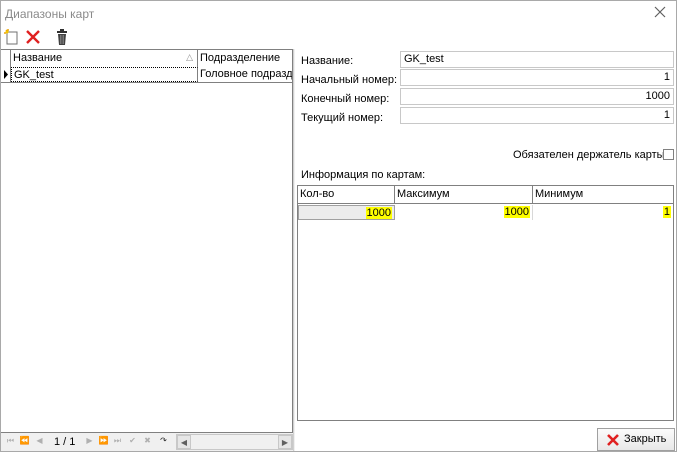 The image size is (677, 452). Describe the element at coordinates (603, 195) in the screenshot. I see `column-header-min: Минимум` at that location.